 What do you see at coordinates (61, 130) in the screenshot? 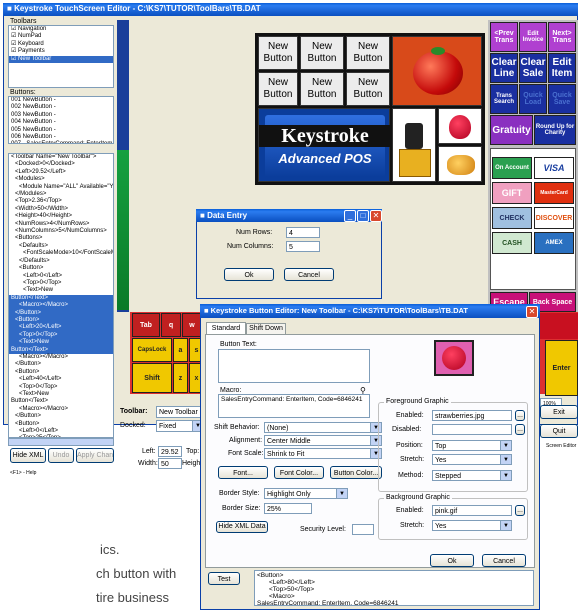
I see `button-list-item: 005 NewButton -` at bounding box center [61, 130].